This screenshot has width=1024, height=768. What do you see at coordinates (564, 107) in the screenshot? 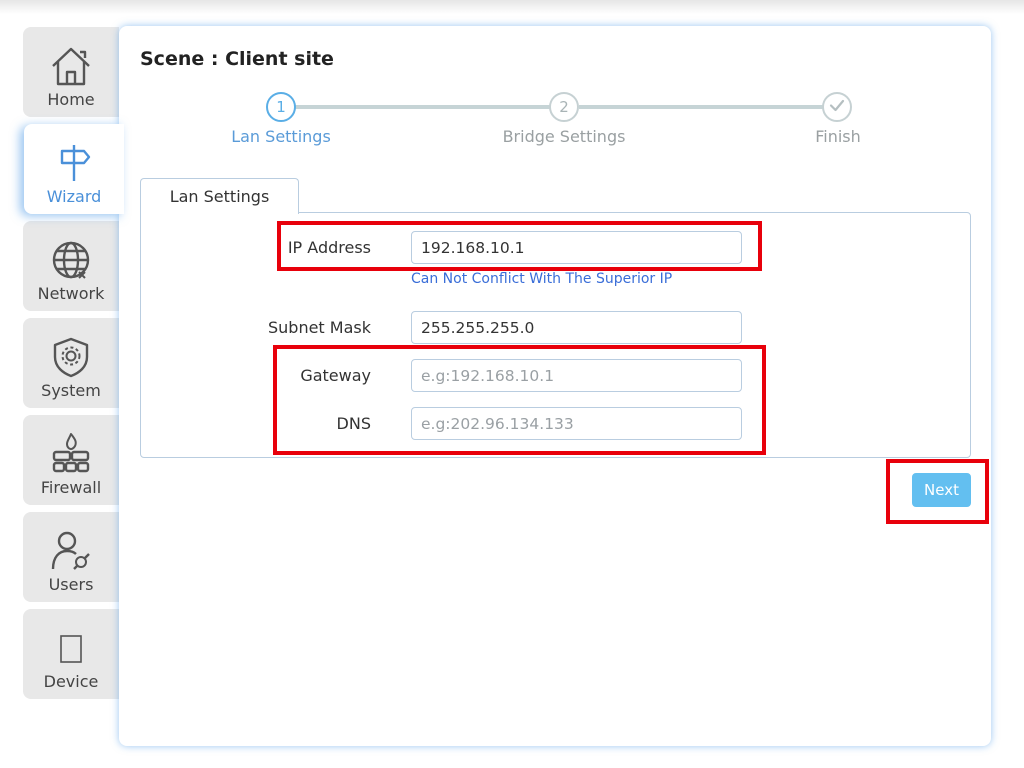
I see `step-2-circle: 2` at bounding box center [564, 107].